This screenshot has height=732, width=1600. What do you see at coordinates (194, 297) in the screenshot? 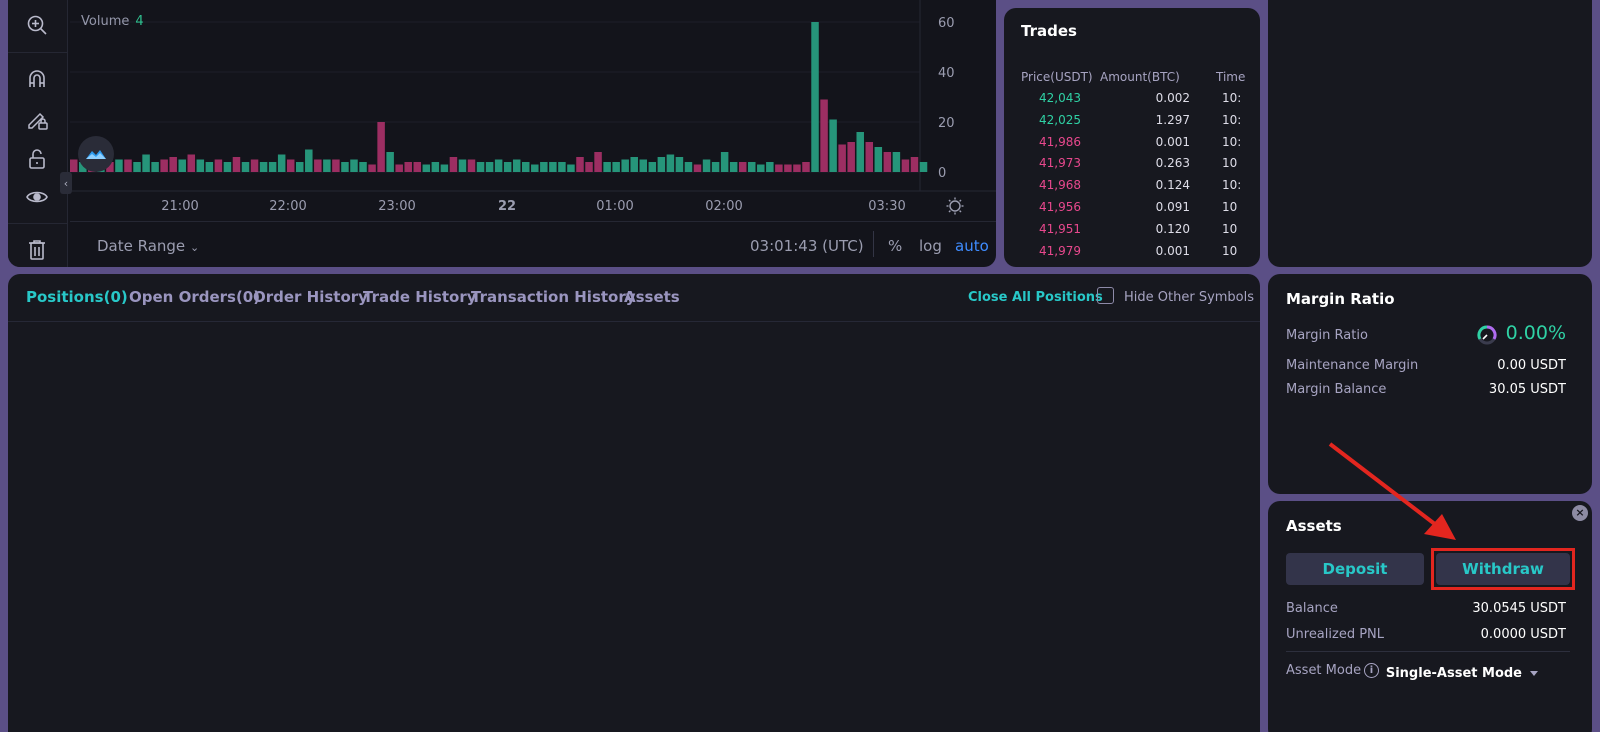
I see `tab-open-orders: Open Orders(0)` at bounding box center [194, 297].